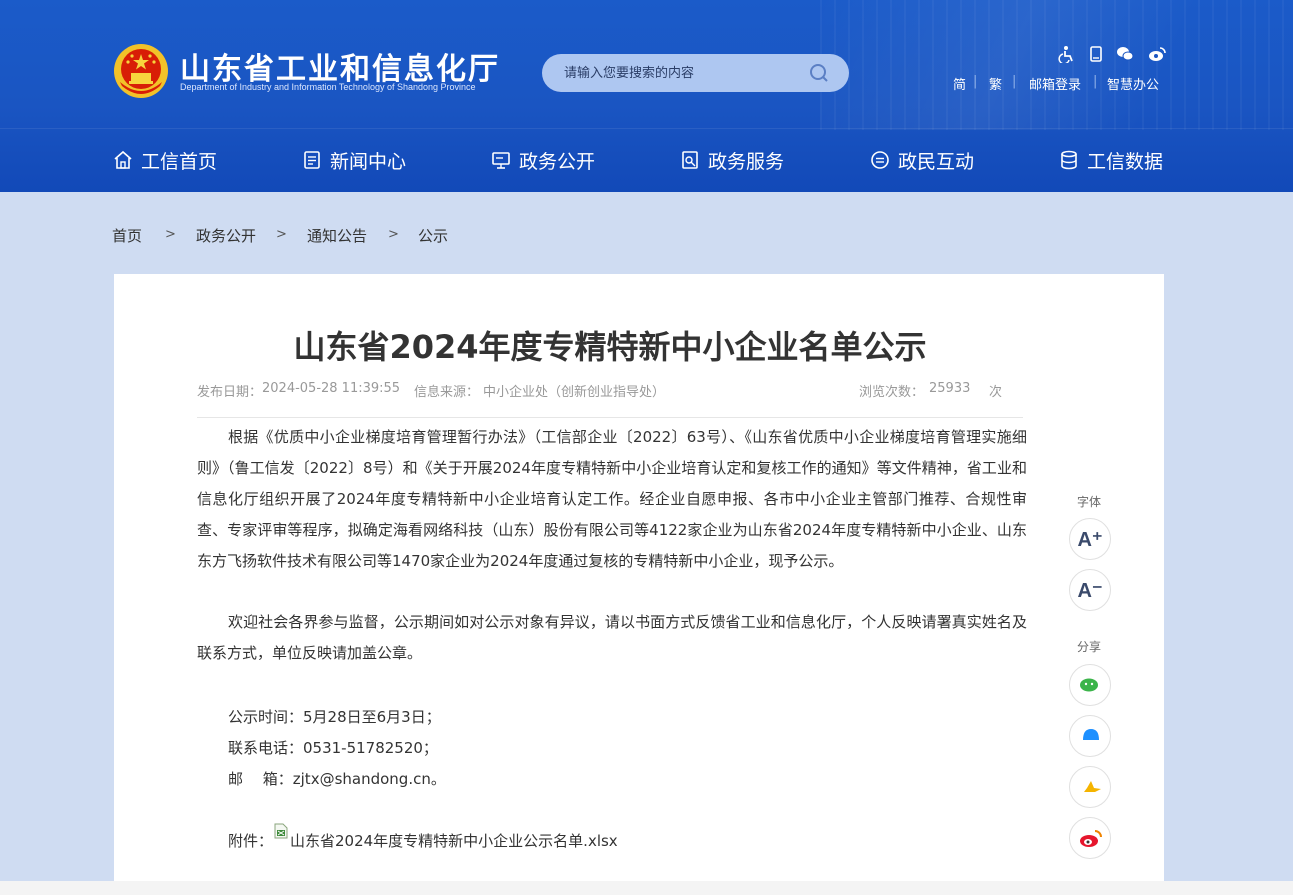 This screenshot has height=895, width=1293. I want to click on chat-icon, so click(880, 160).